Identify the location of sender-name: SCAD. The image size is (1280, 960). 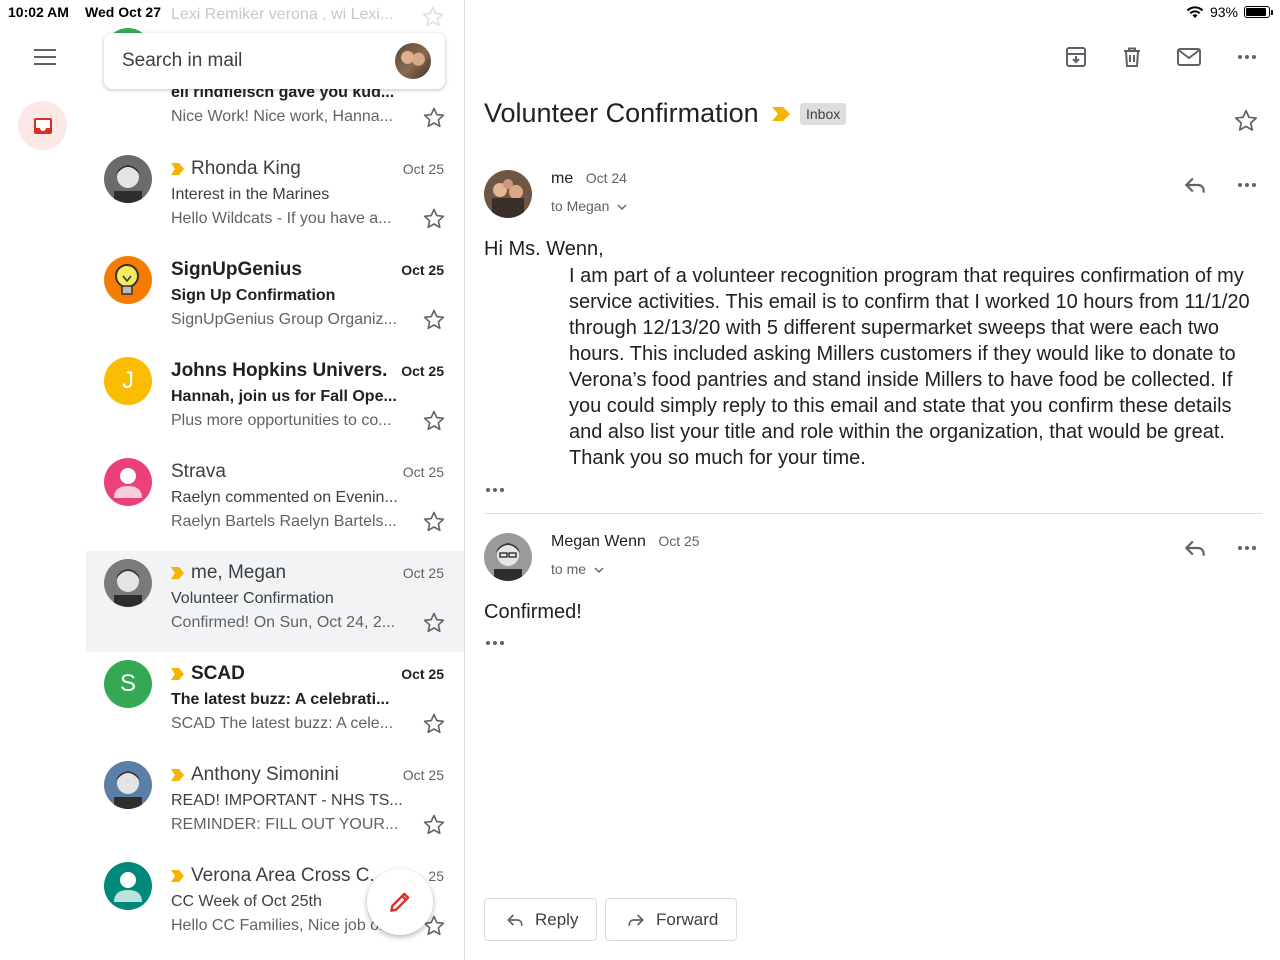
(218, 673).